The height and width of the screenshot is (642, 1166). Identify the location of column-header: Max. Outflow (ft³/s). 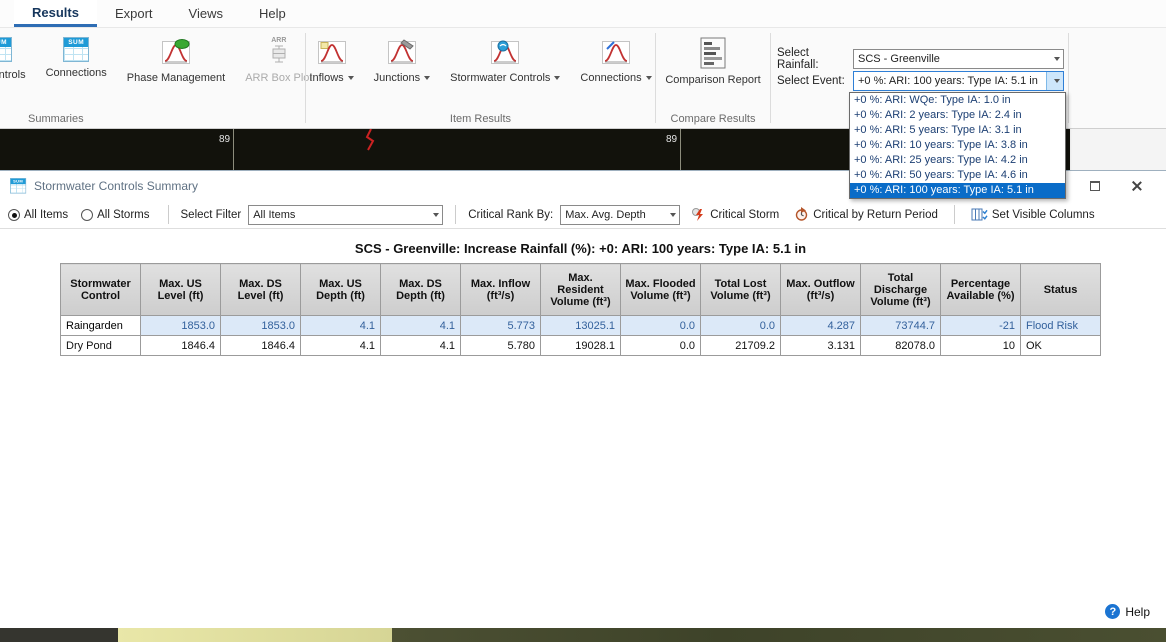
(820, 289).